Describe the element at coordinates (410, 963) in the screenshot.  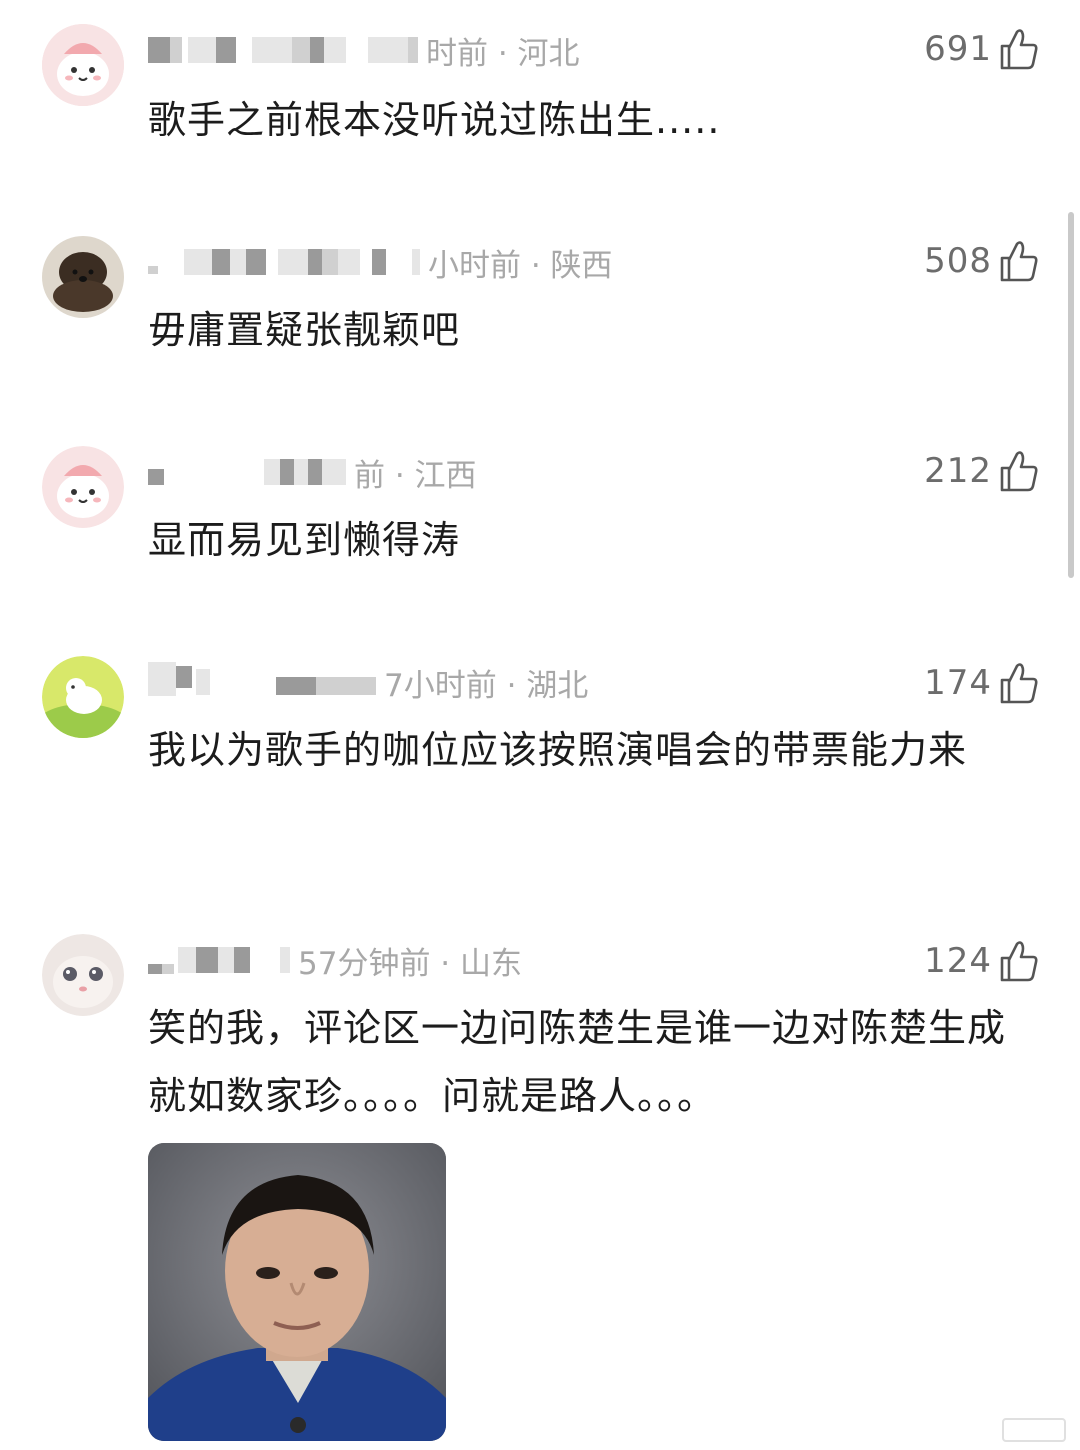
I see `time-location: 57分钟前 · 山东` at that location.